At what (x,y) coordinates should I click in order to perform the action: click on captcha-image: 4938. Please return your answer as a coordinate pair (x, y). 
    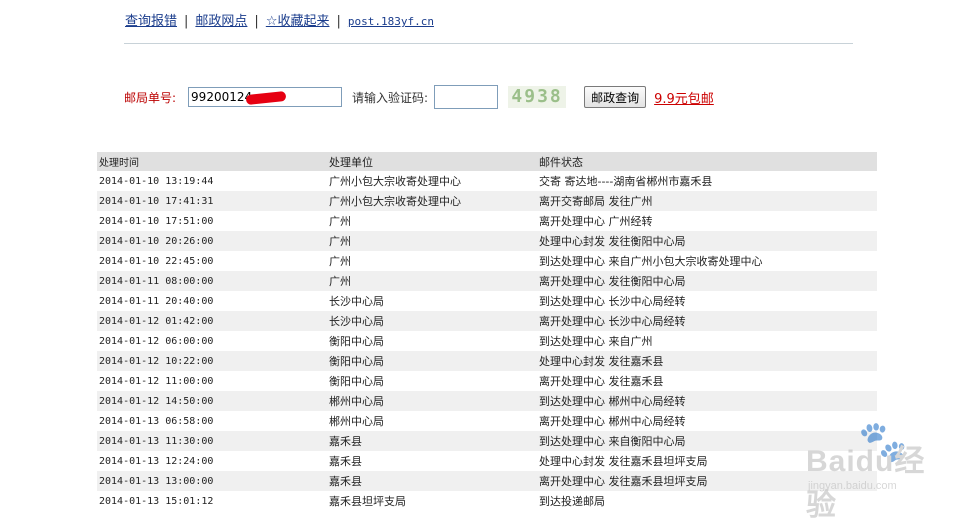
    Looking at the image, I should click on (537, 97).